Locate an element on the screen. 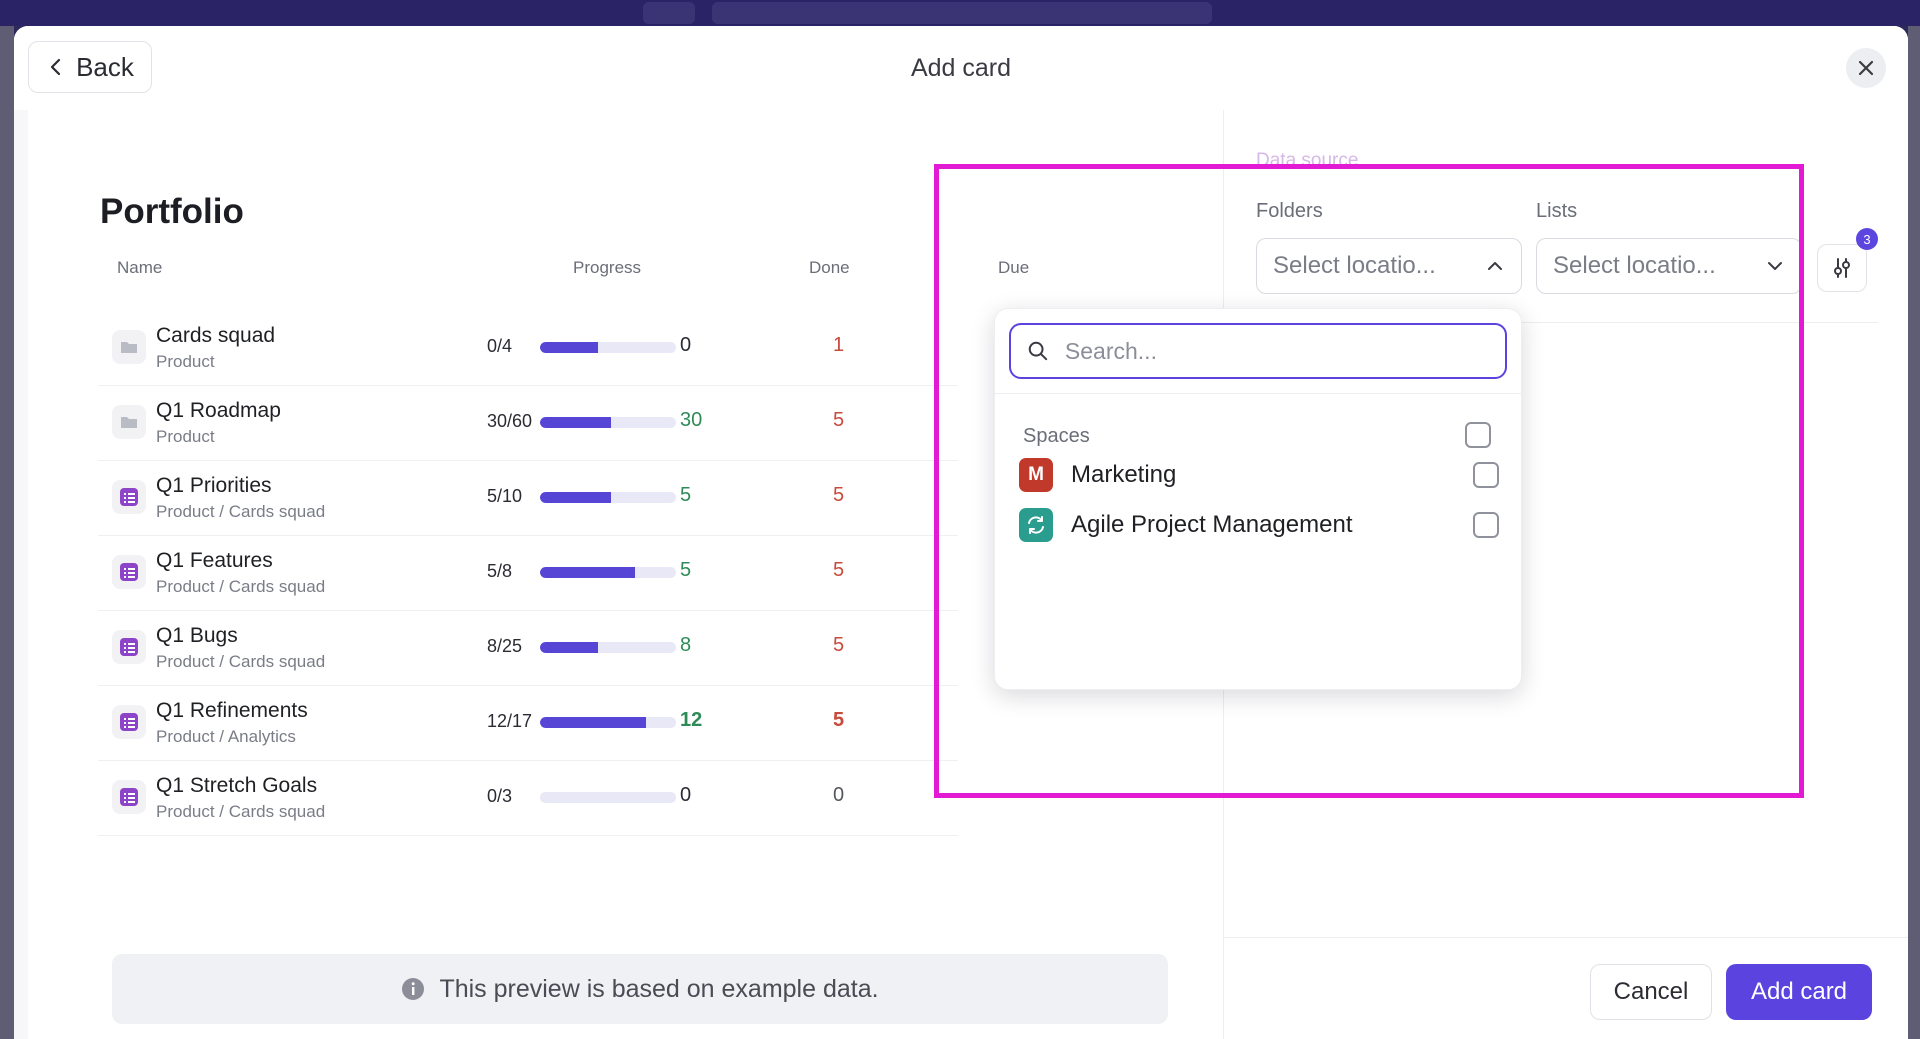 The image size is (1920, 1039). location-search-input is located at coordinates (1275, 351).